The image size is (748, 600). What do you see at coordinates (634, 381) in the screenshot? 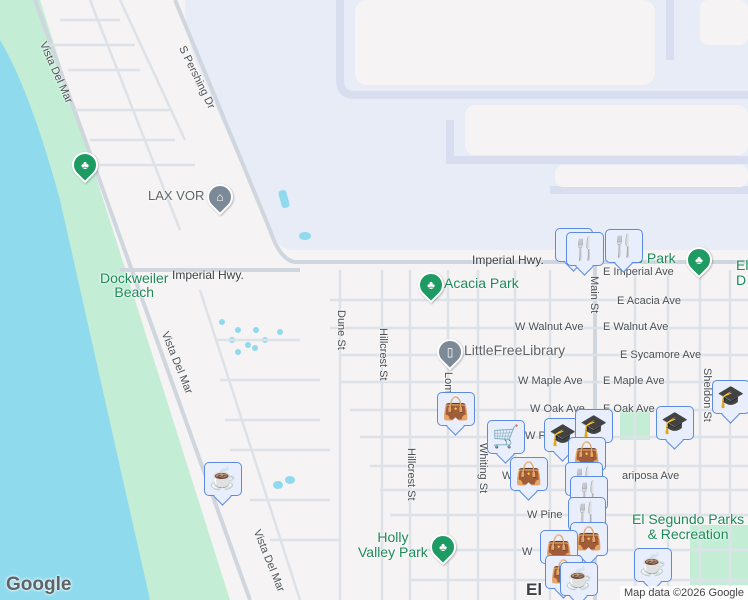
I see `road-label-e-maple-ave: E Maple Ave` at bounding box center [634, 381].